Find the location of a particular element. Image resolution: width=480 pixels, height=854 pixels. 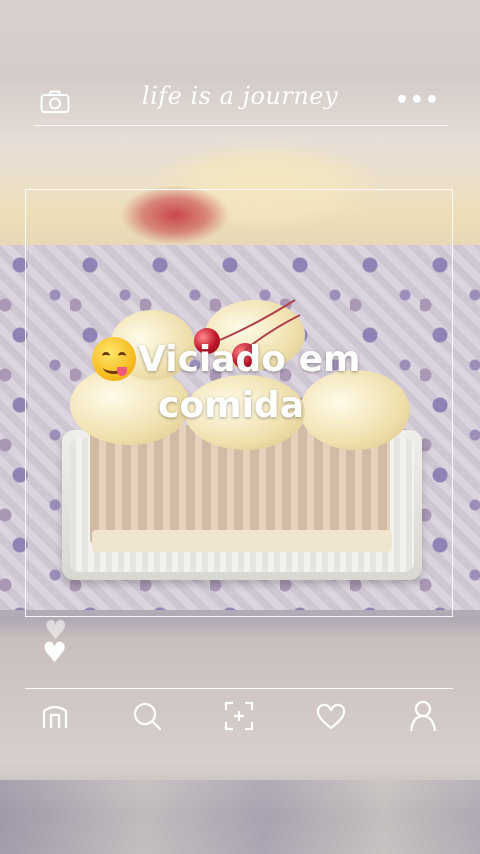

heart-icon: ♥ is located at coordinates (54, 653).